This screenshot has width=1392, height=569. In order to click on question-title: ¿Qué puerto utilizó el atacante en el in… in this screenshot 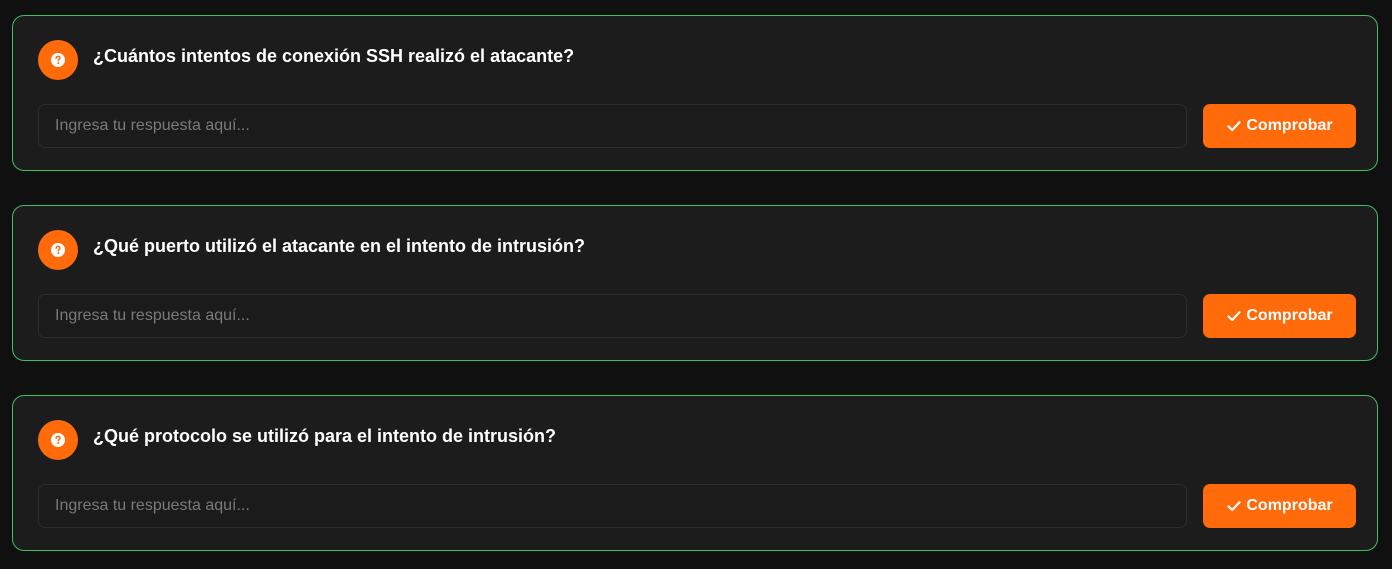, I will do `click(339, 246)`.